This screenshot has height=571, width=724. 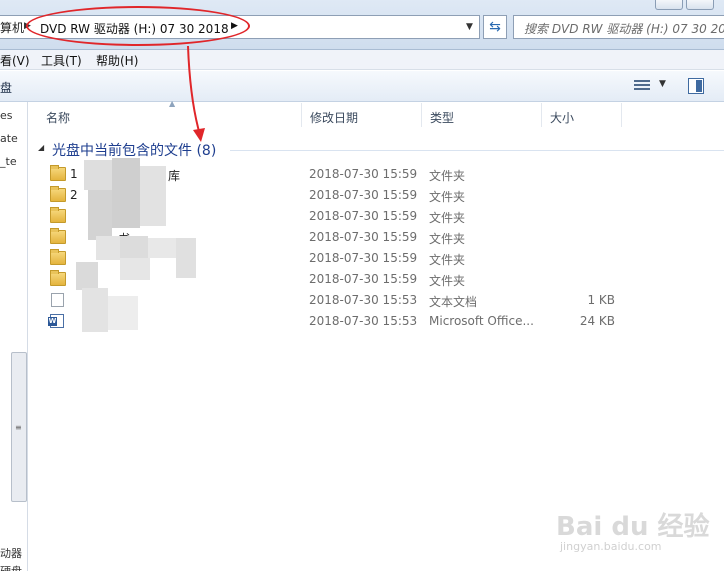 What do you see at coordinates (172, 103) in the screenshot?
I see `sort-ascending-icon: ▲` at bounding box center [172, 103].